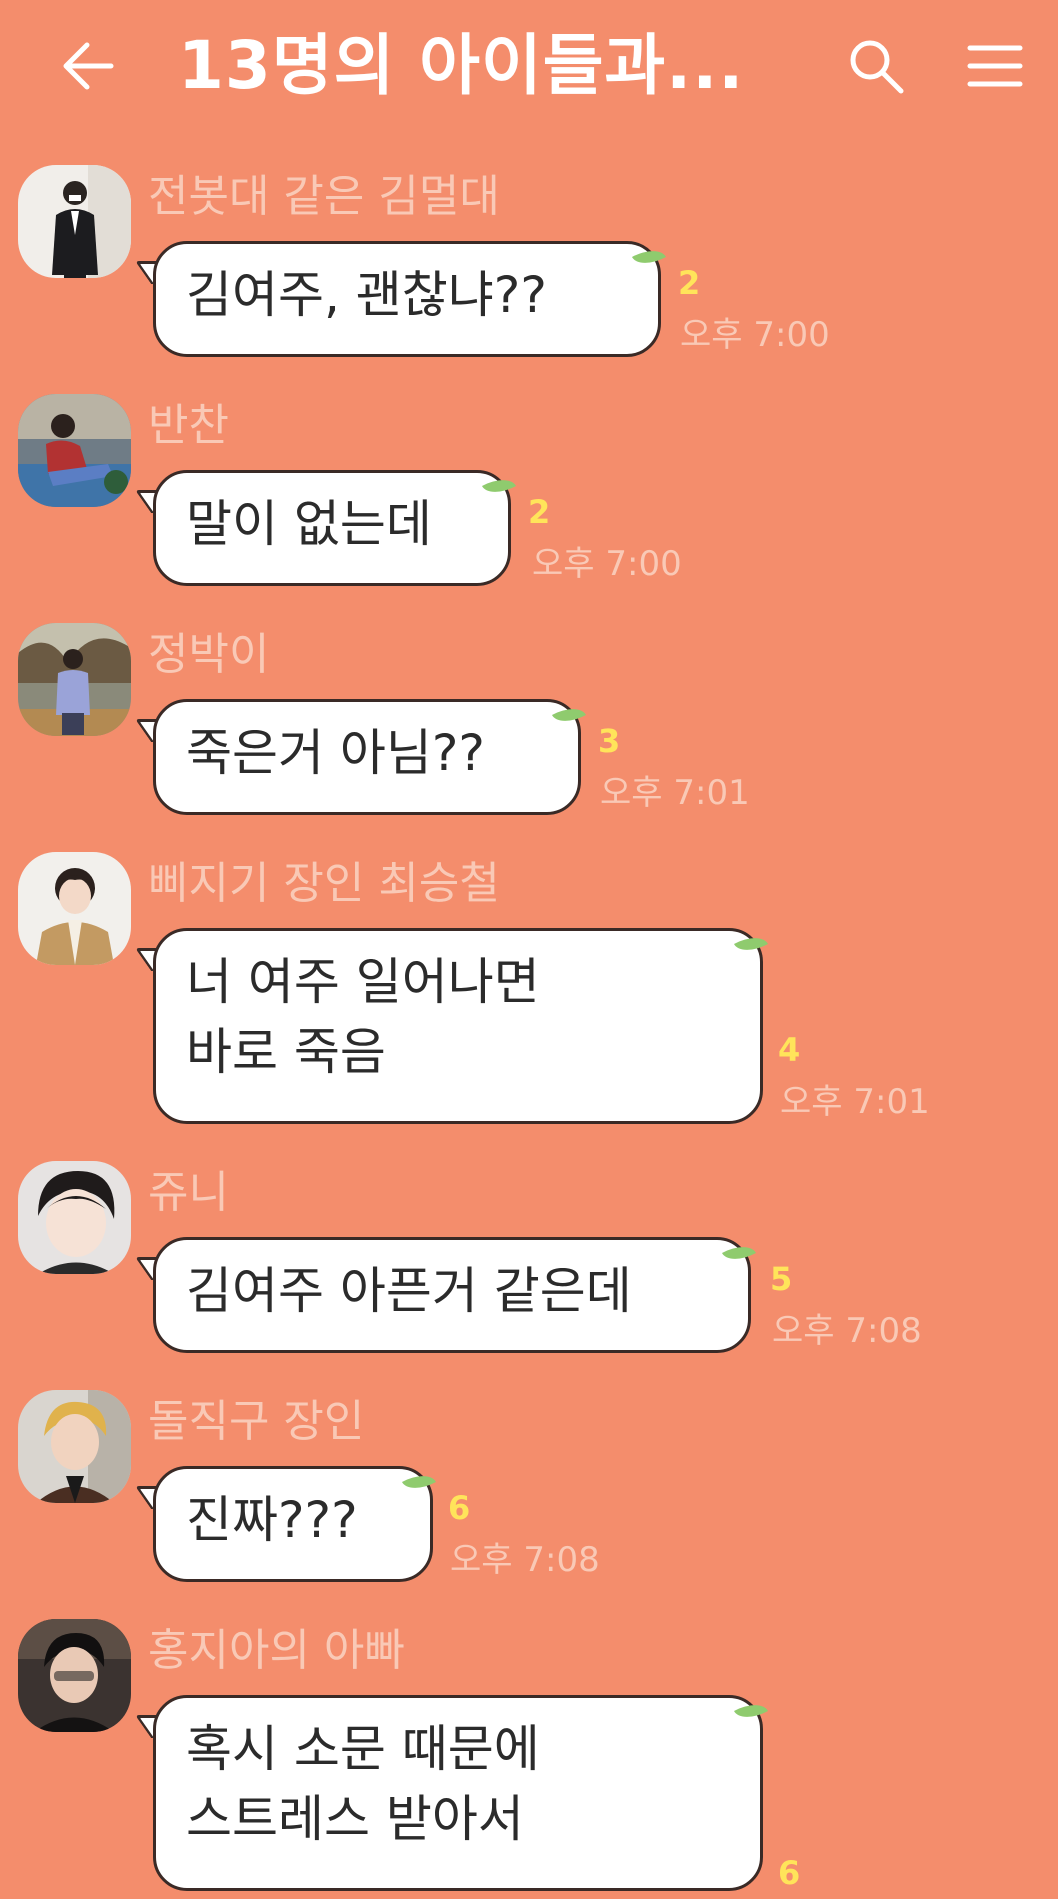  What do you see at coordinates (276, 1650) in the screenshot?
I see `sender-name: 홍지아의 아빠` at bounding box center [276, 1650].